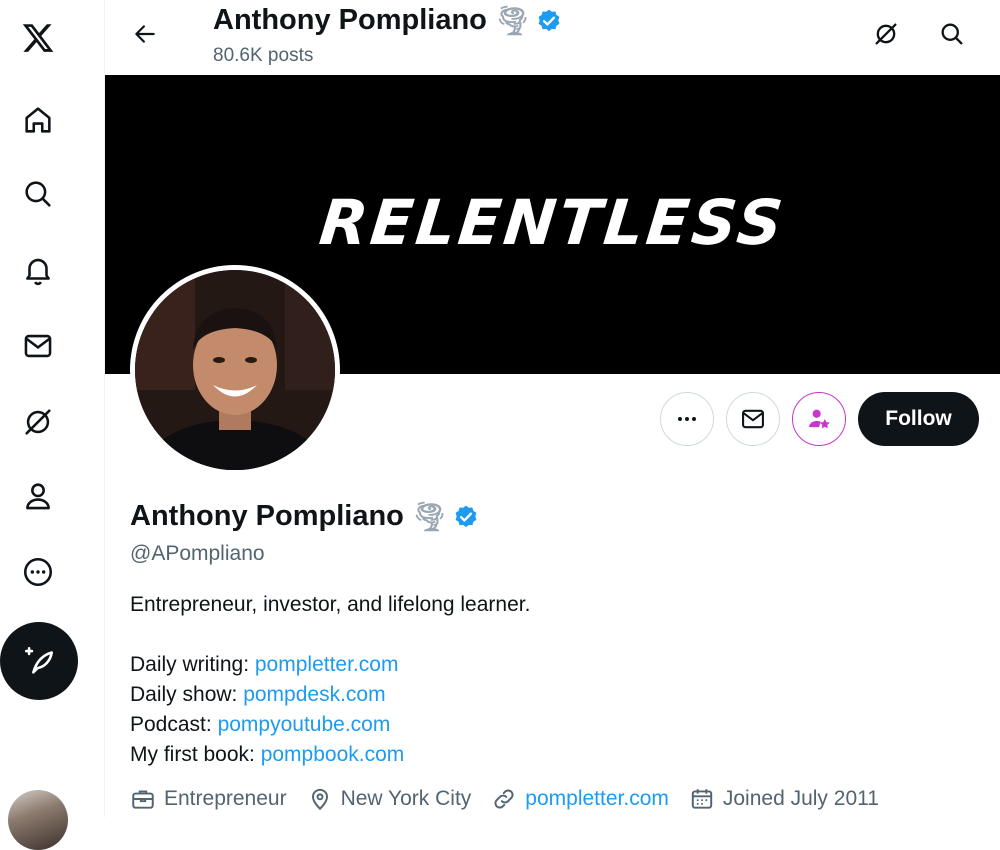 The image size is (1000, 850). What do you see at coordinates (504, 799) in the screenshot?
I see `link-icon` at bounding box center [504, 799].